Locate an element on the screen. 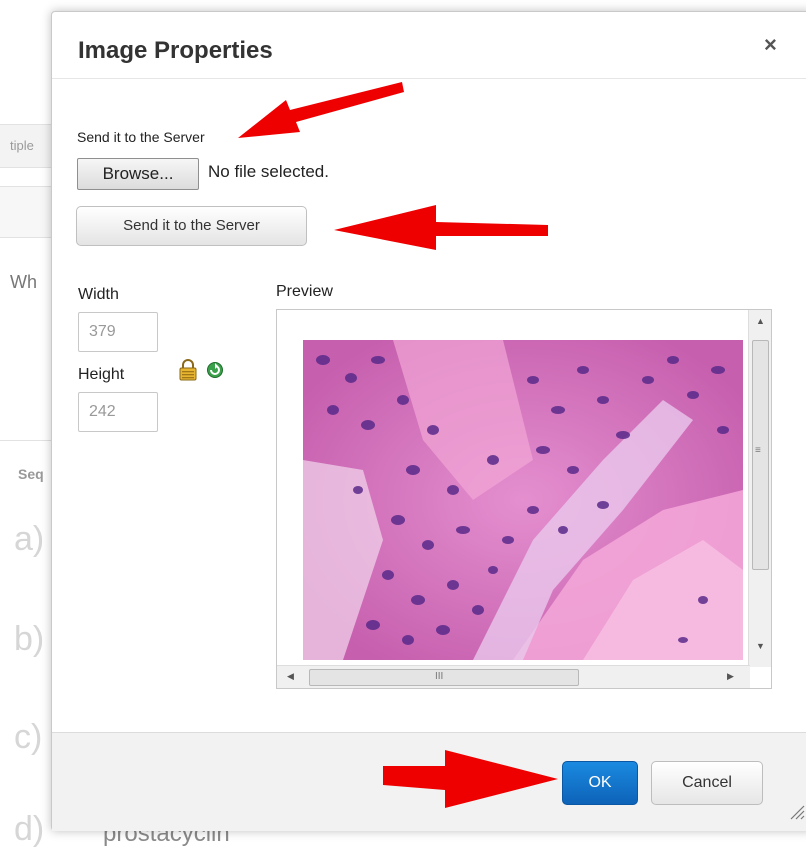 The width and height of the screenshot is (806, 849). vertical-grip: ≡ is located at coordinates (758, 450).